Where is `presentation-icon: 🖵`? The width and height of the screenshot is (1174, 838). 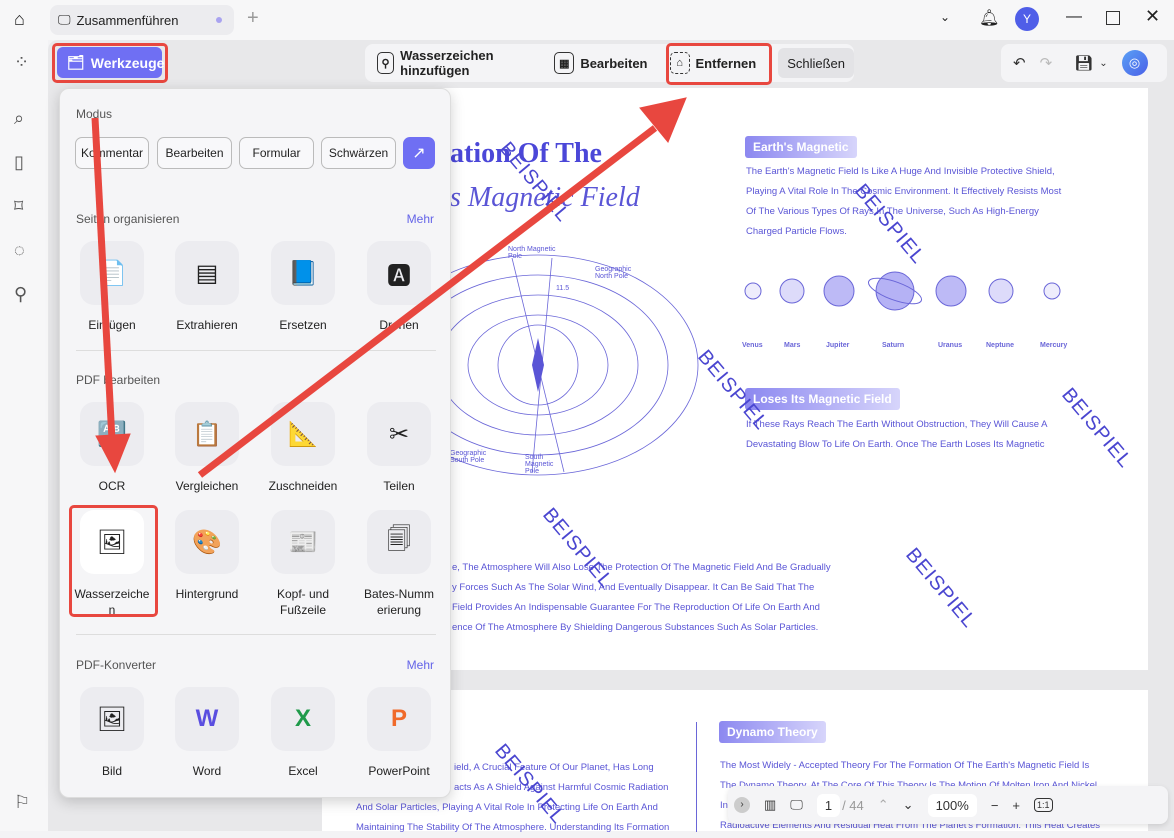
presentation-icon: 🖵 is located at coordinates (796, 805).